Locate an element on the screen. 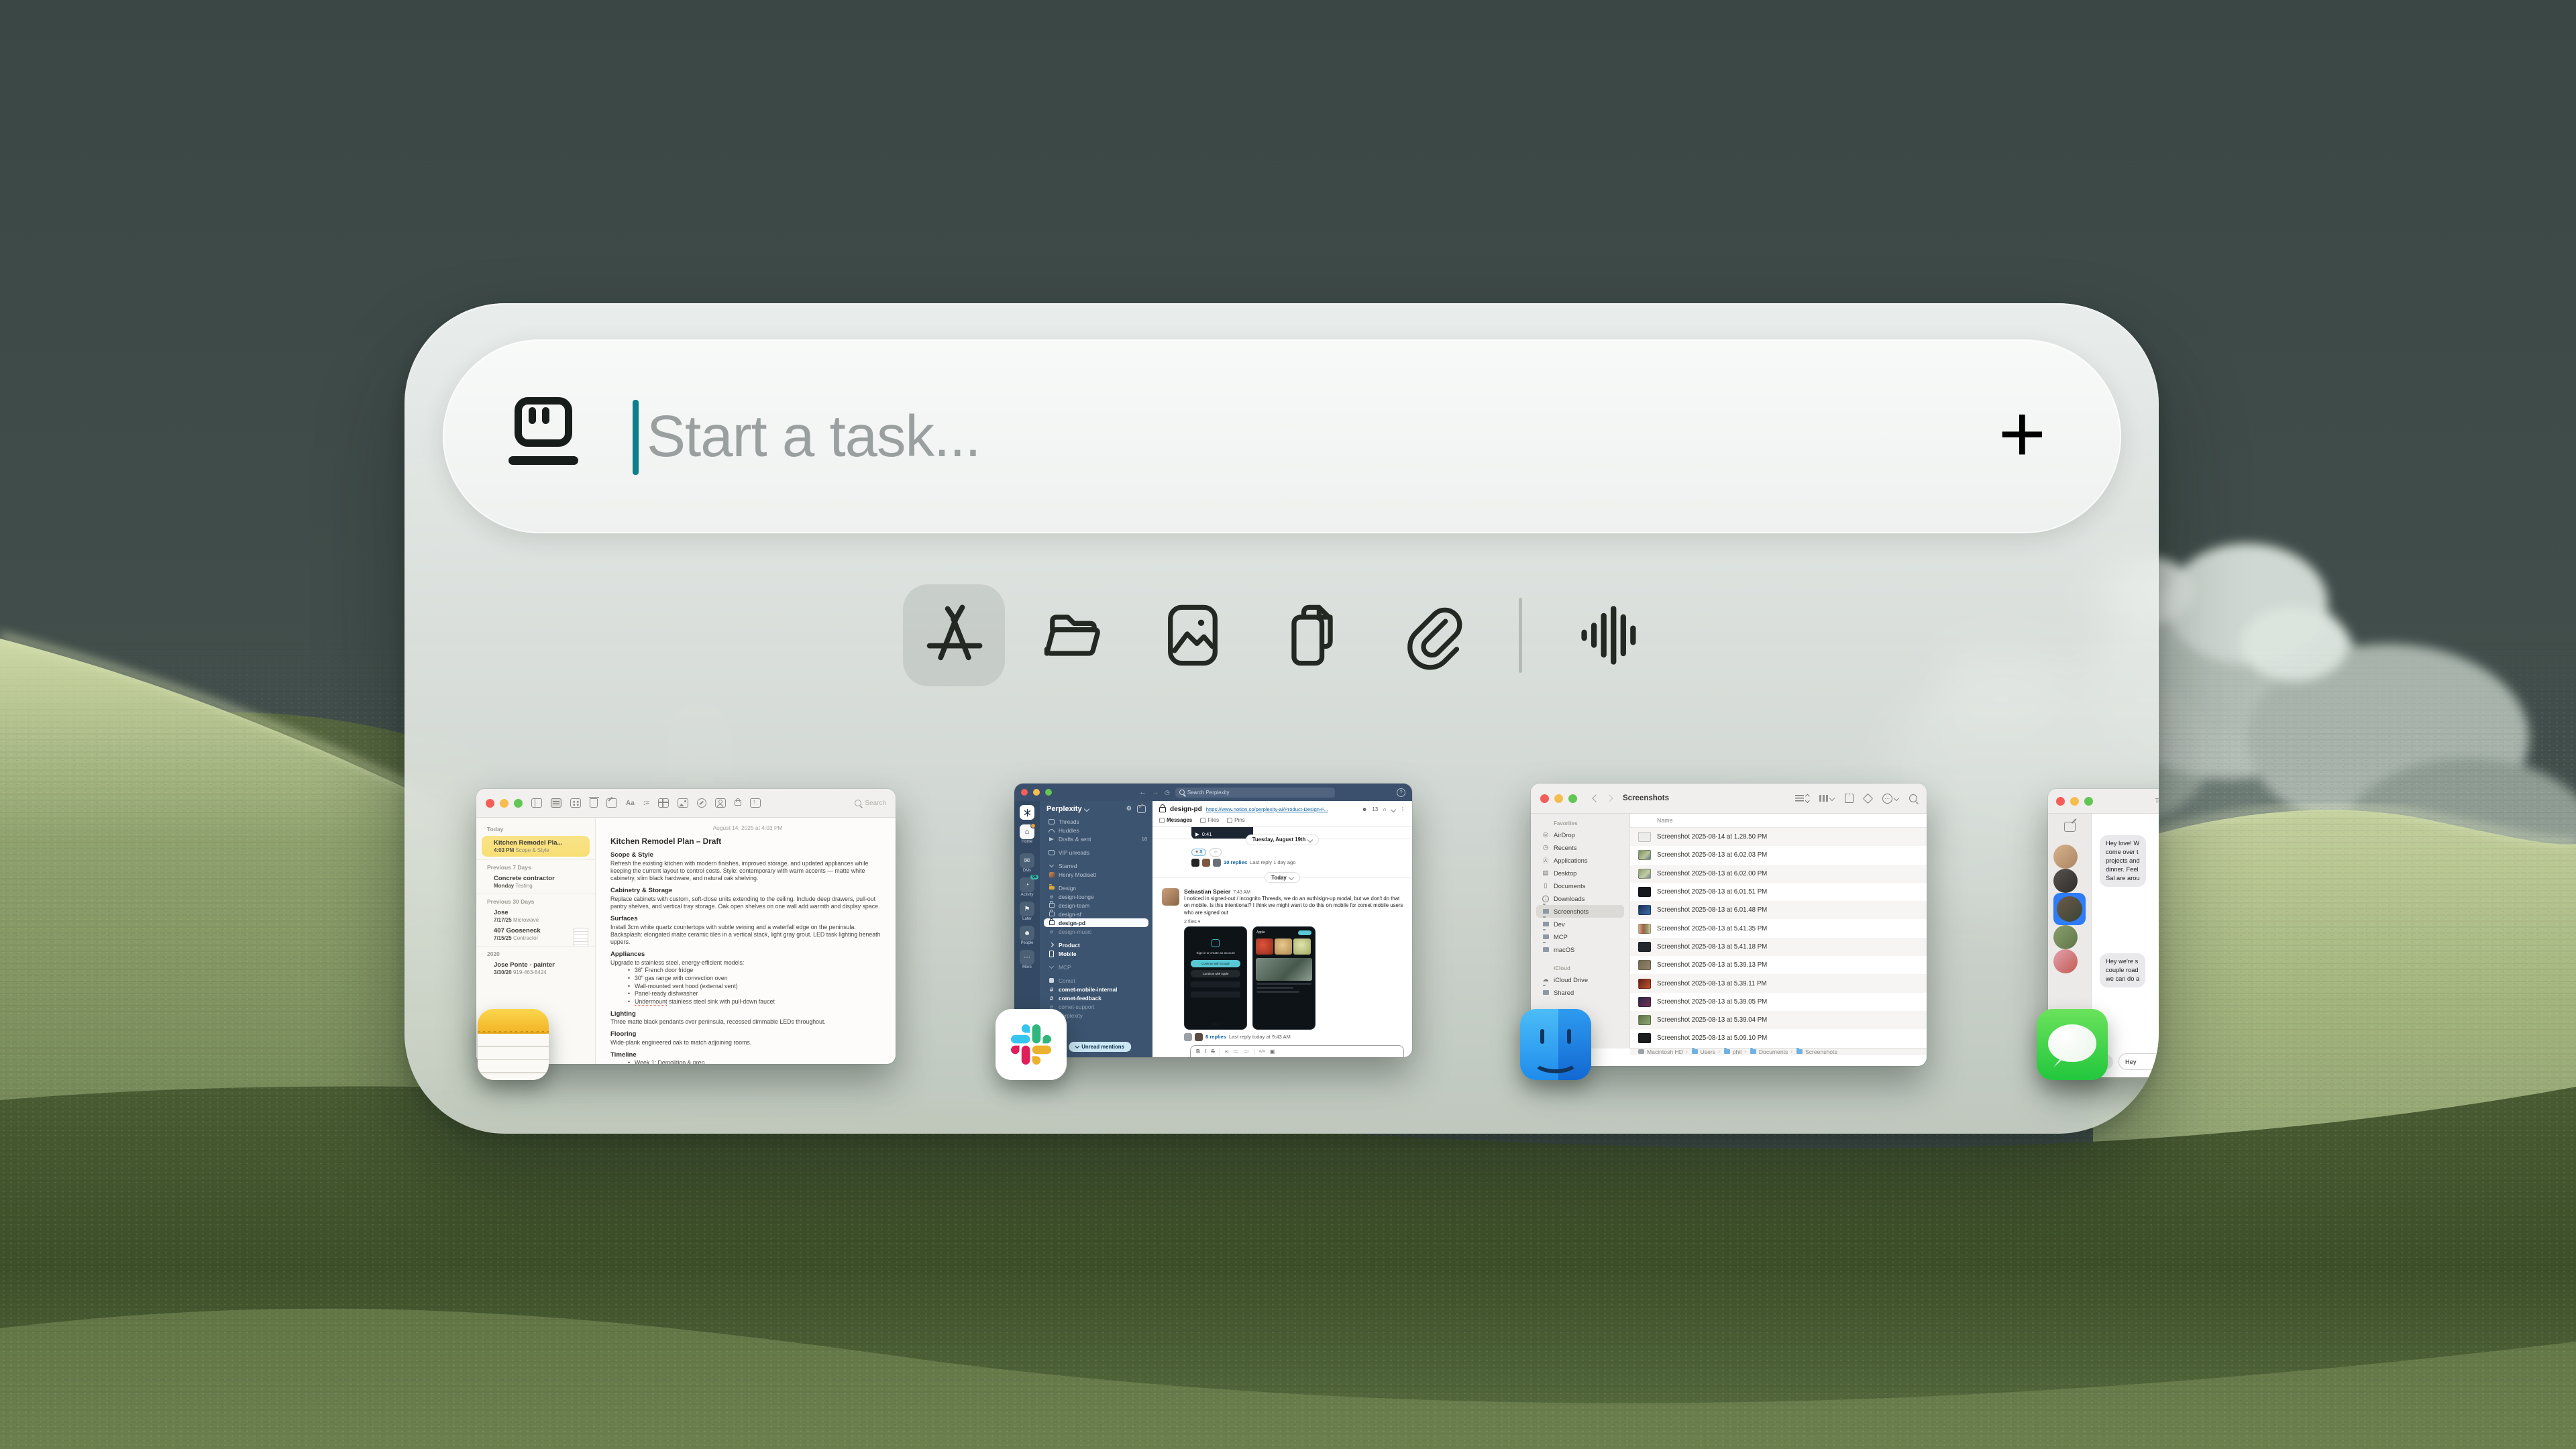  message-input: Hey is located at coordinates (2138, 1061).